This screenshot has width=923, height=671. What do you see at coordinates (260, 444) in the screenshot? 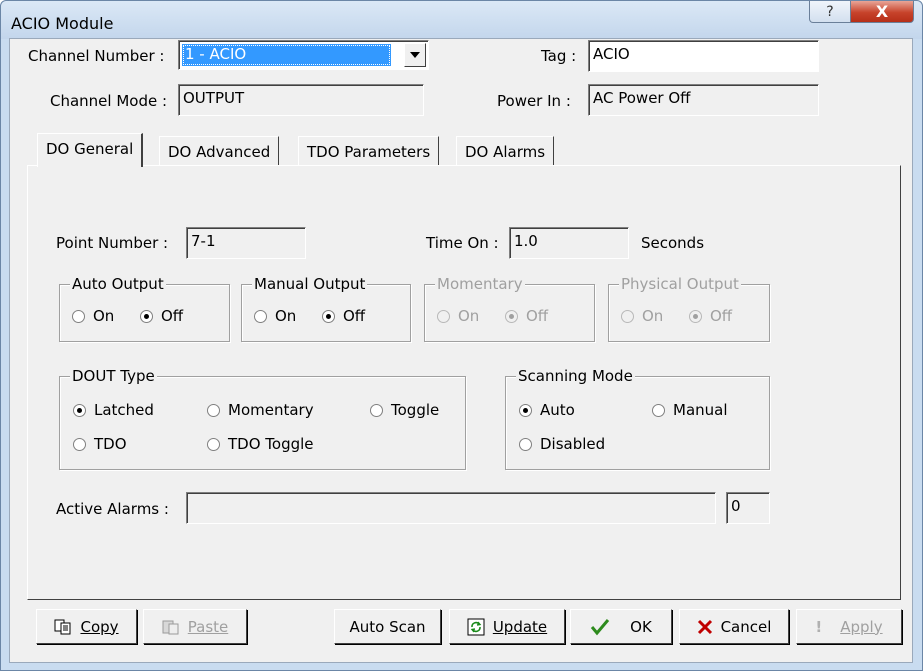
I see `dout-tdo-toggle-radio: TDO Toggle` at bounding box center [260, 444].